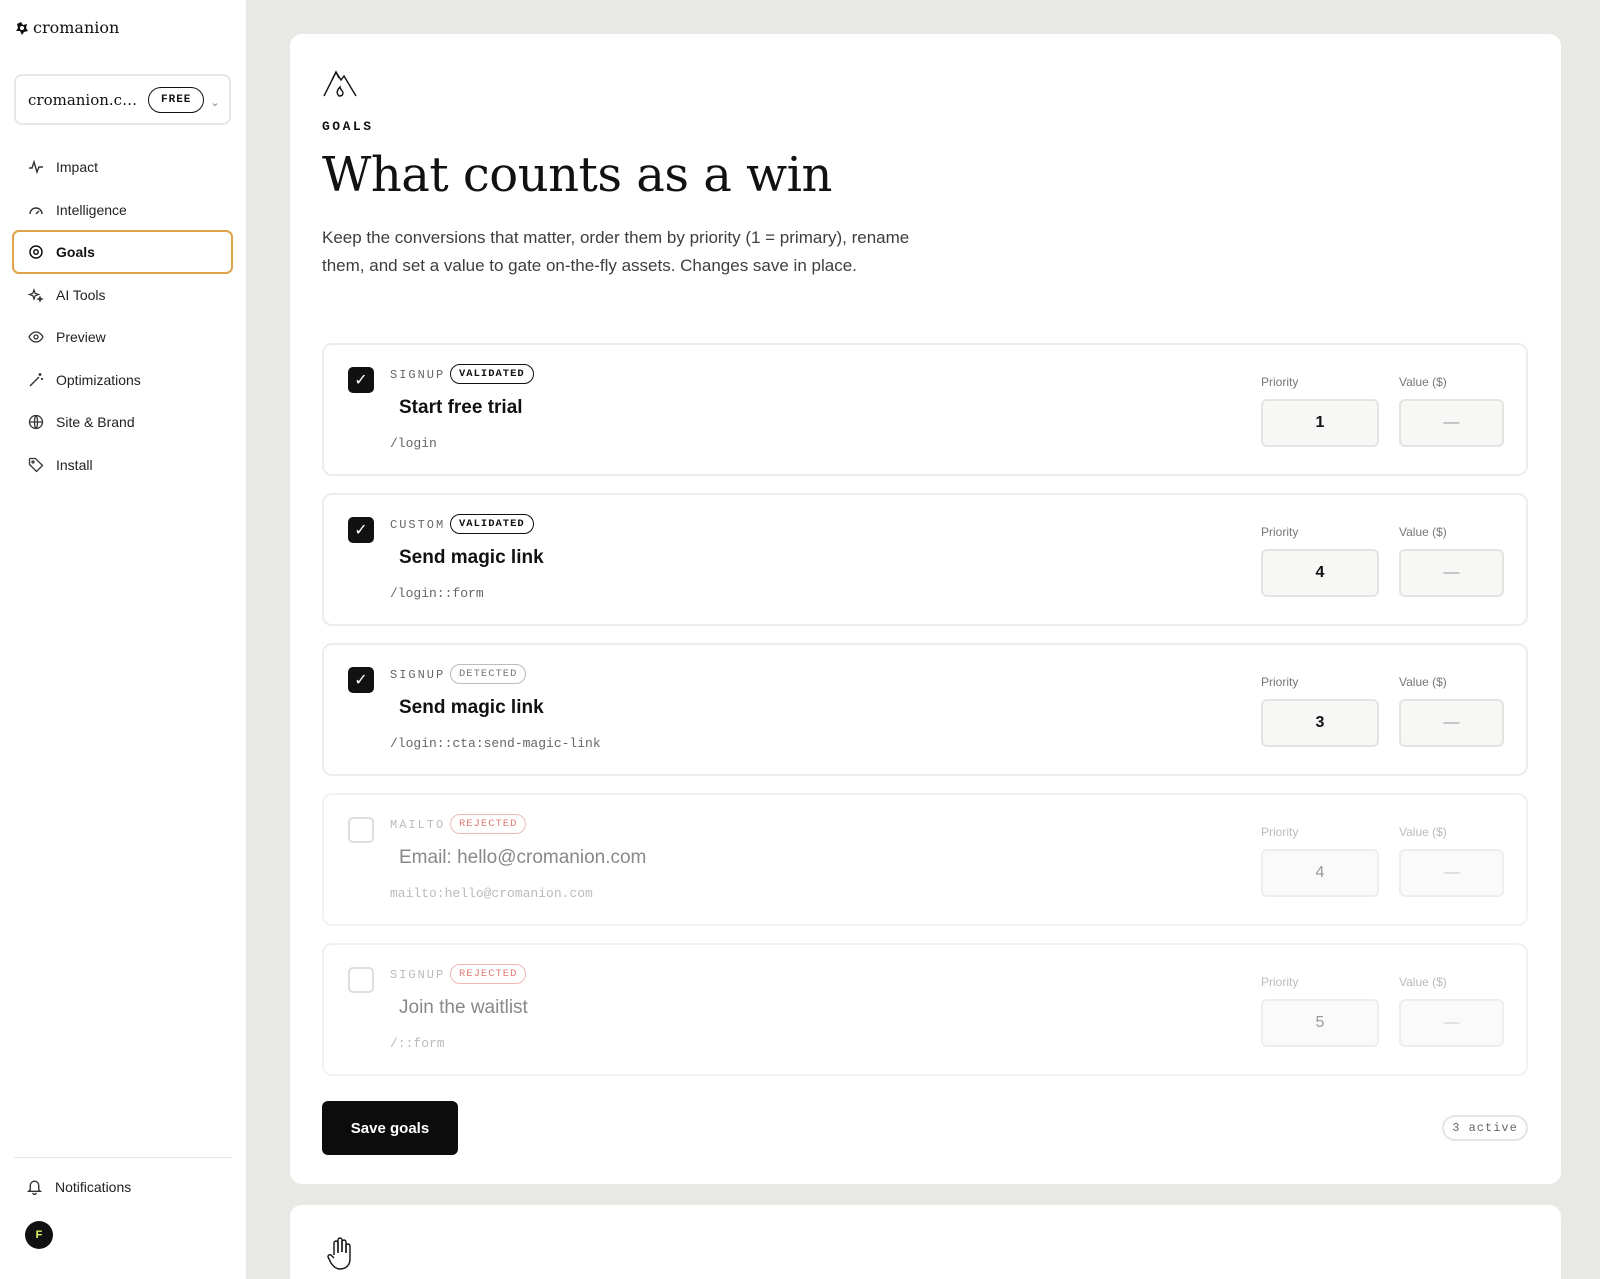 Image resolution: width=1600 pixels, height=1279 pixels. What do you see at coordinates (348, 126) in the screenshot?
I see `section-eyebrow: GOALS` at bounding box center [348, 126].